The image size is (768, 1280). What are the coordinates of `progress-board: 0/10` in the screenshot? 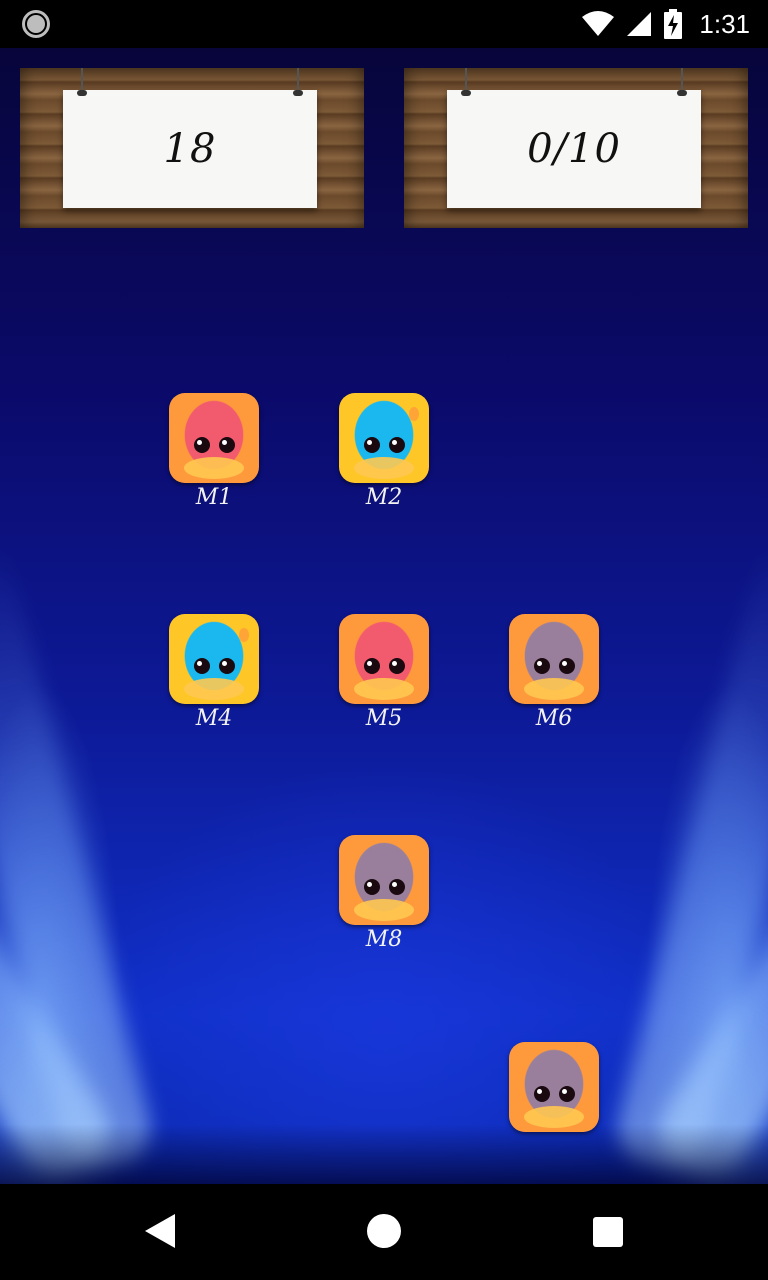 It's located at (576, 148).